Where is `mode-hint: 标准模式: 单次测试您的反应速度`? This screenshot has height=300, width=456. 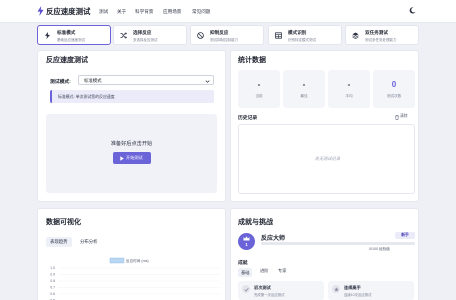 mode-hint: 标准模式: 单次测试您的反应速度 is located at coordinates (132, 96).